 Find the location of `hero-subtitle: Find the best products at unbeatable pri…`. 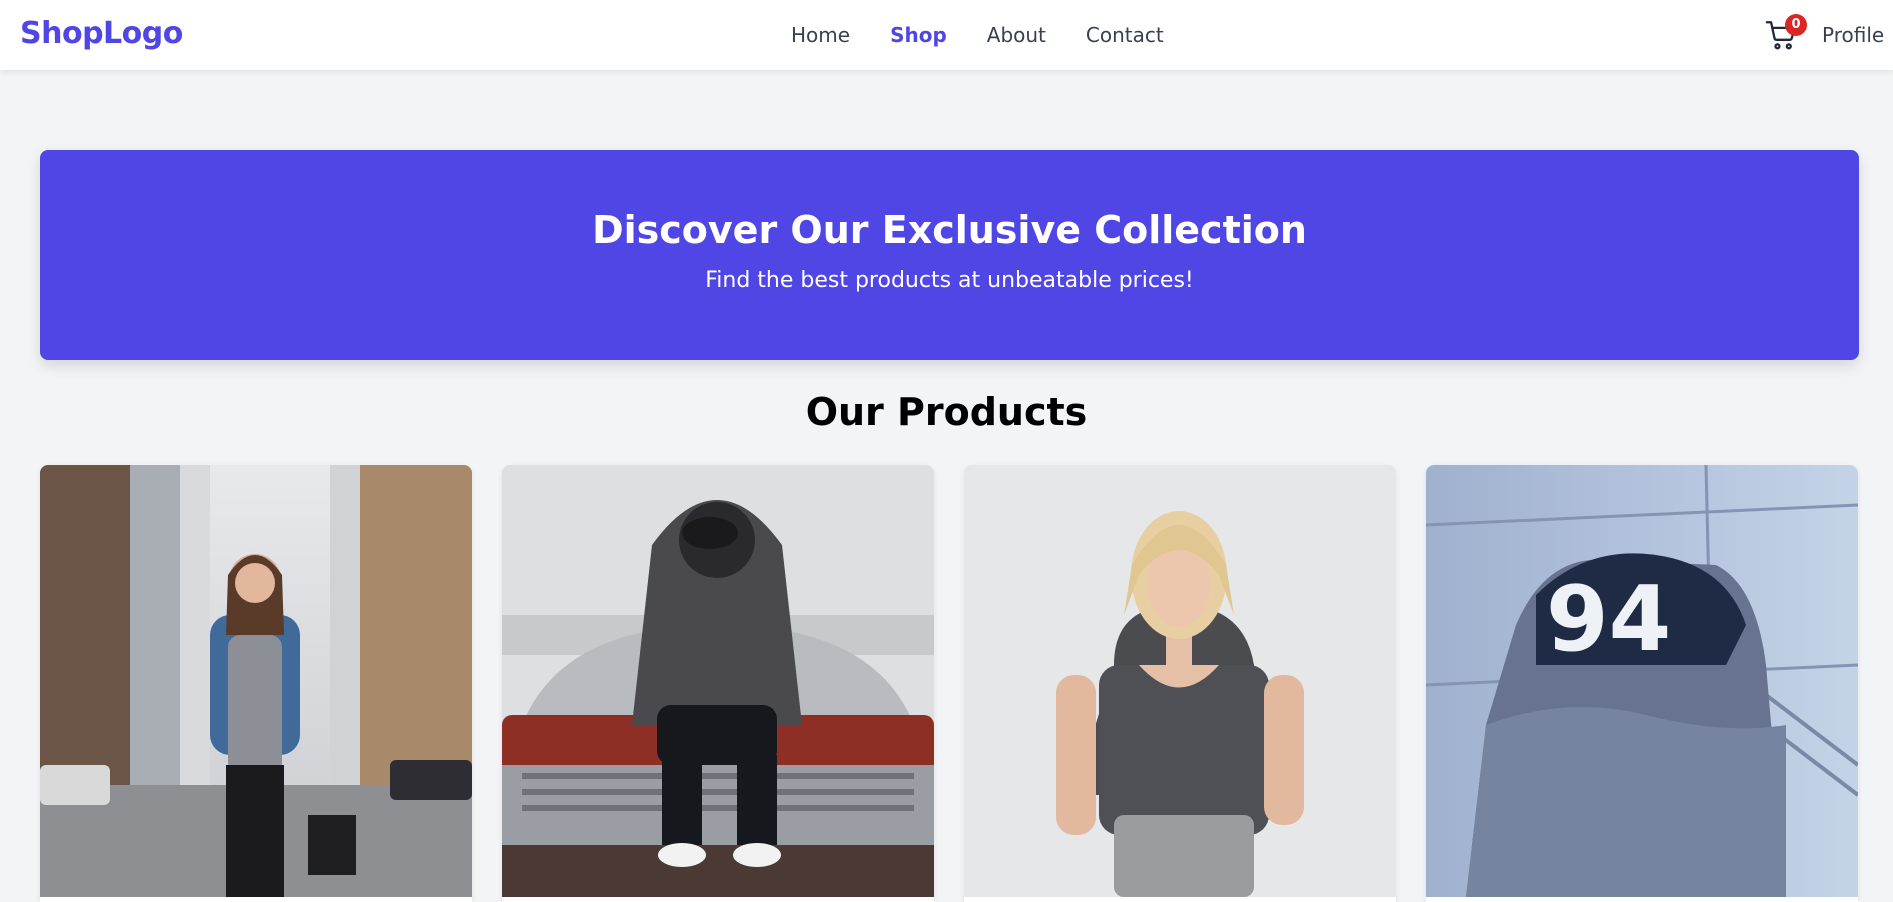

hero-subtitle: Find the best products at unbeatable pri… is located at coordinates (949, 280).